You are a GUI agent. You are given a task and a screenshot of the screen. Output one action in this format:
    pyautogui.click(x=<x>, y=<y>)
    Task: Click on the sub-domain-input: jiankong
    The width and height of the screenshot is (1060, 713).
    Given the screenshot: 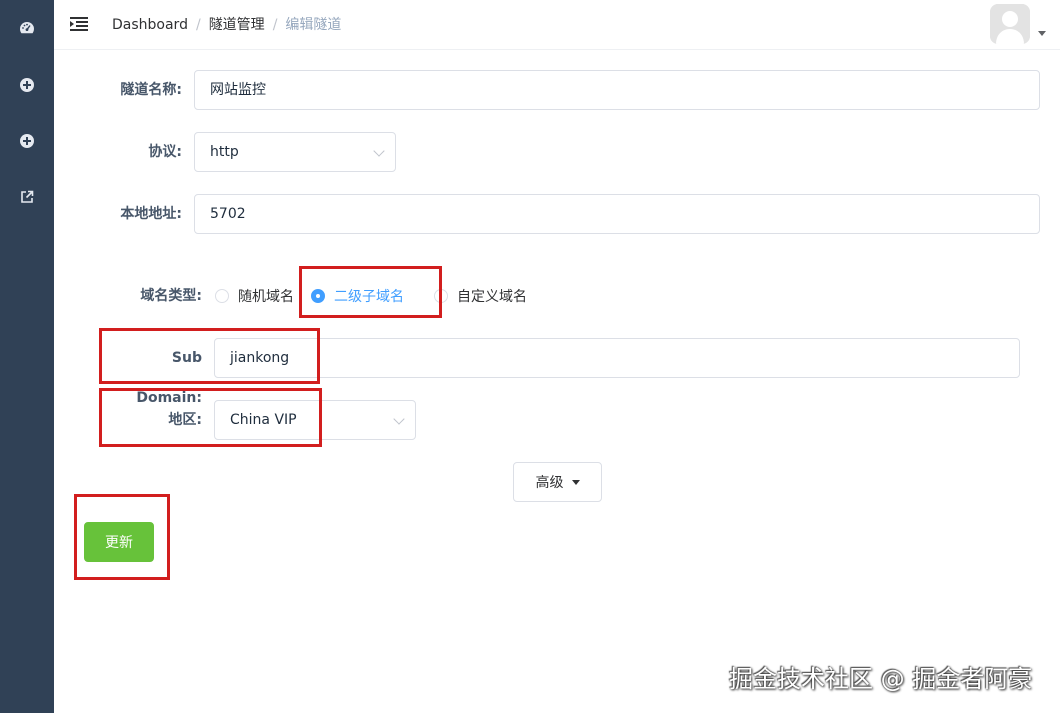 What is the action you would take?
    pyautogui.click(x=617, y=358)
    